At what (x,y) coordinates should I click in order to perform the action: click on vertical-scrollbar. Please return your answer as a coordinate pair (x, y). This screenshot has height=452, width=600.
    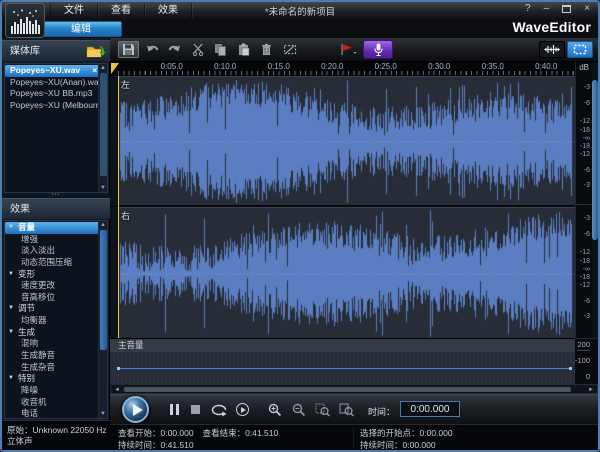
    Looking at the image, I should click on (595, 200).